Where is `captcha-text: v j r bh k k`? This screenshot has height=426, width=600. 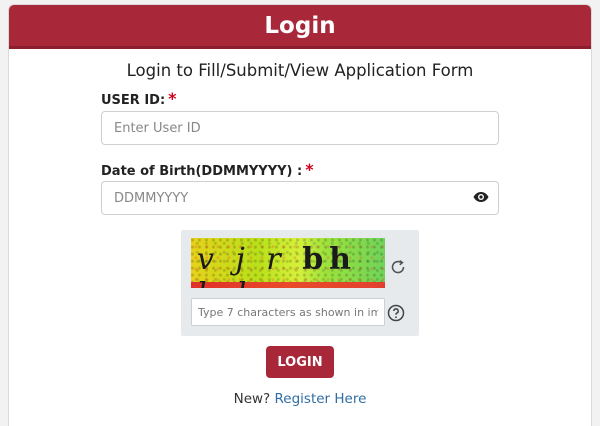 captcha-text: v j r bh k k is located at coordinates (291, 265).